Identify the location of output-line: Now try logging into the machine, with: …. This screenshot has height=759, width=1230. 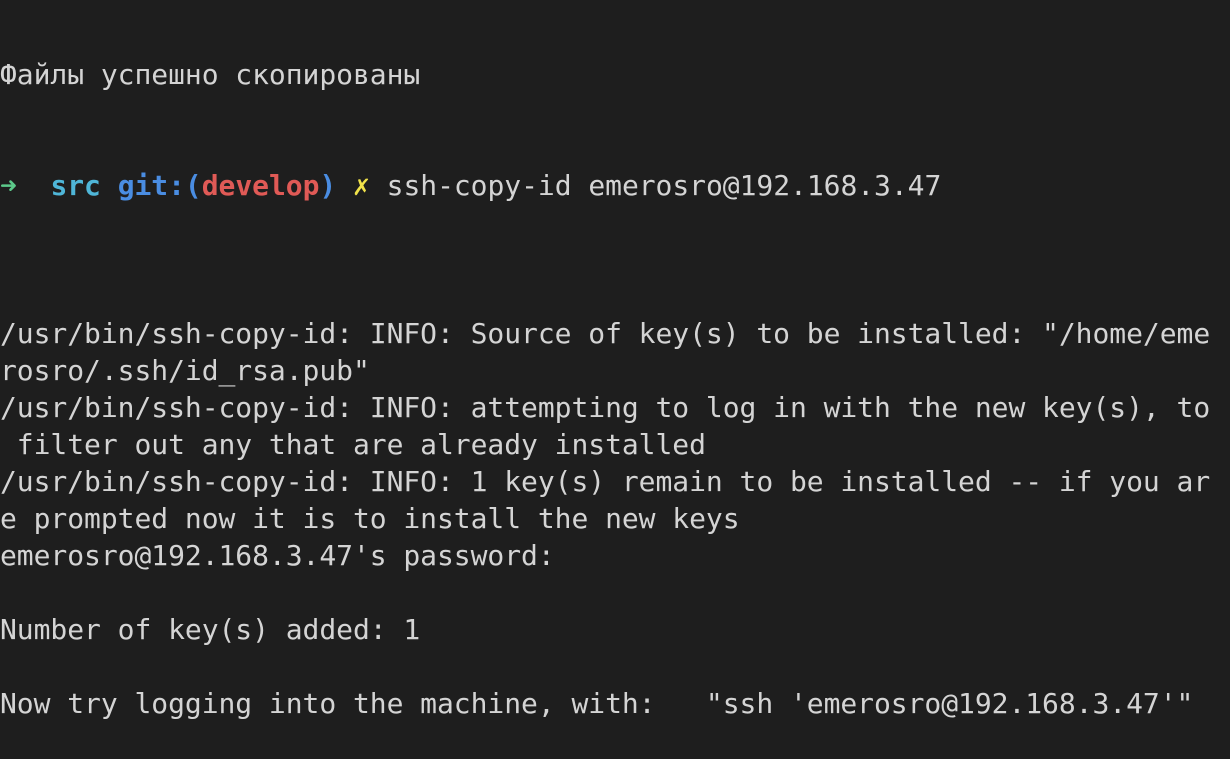
(597, 703).